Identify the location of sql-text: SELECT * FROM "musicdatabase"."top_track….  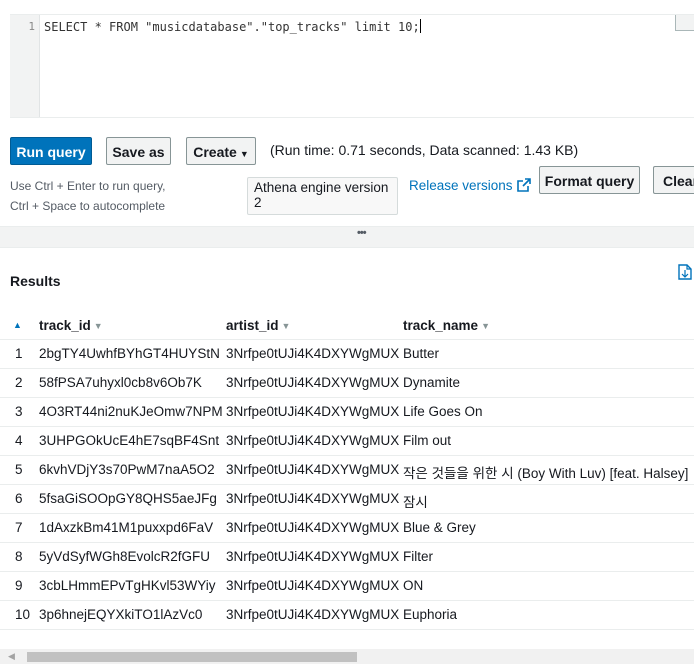
(232, 27).